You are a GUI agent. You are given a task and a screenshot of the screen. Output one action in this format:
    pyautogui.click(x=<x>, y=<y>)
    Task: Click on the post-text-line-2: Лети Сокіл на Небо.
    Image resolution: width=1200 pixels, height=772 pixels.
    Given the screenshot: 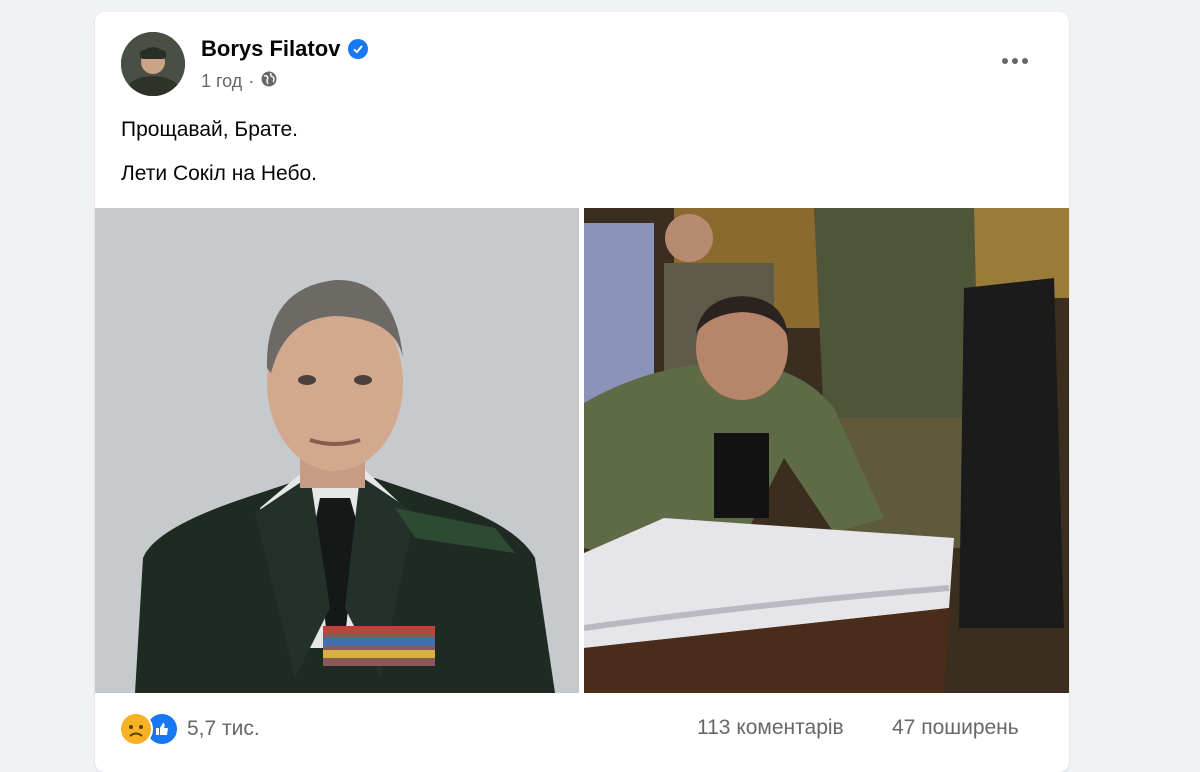 What is the action you would take?
    pyautogui.click(x=219, y=173)
    